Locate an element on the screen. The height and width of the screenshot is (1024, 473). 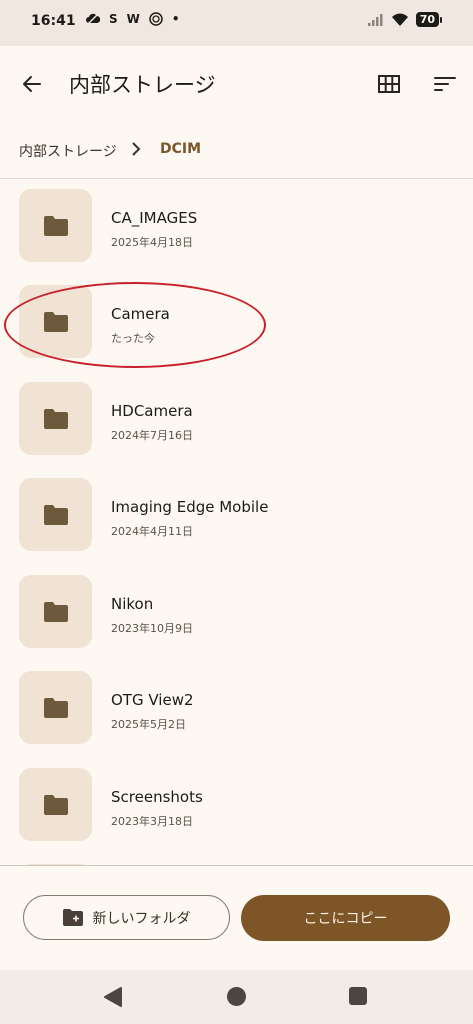
back-button is located at coordinates (32, 84).